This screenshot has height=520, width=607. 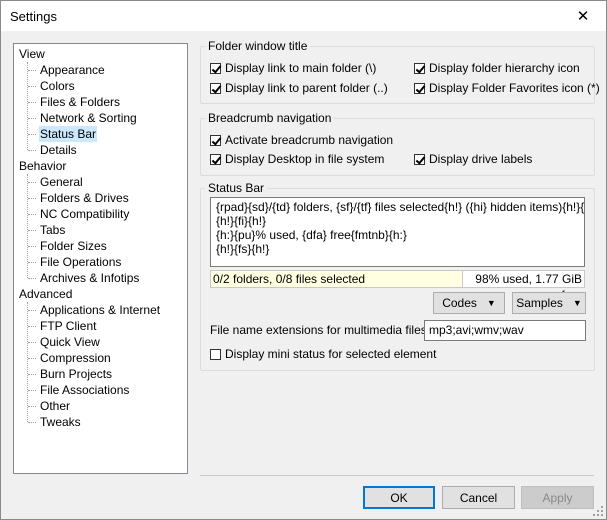 I want to click on window-title: Settings, so click(x=33, y=16).